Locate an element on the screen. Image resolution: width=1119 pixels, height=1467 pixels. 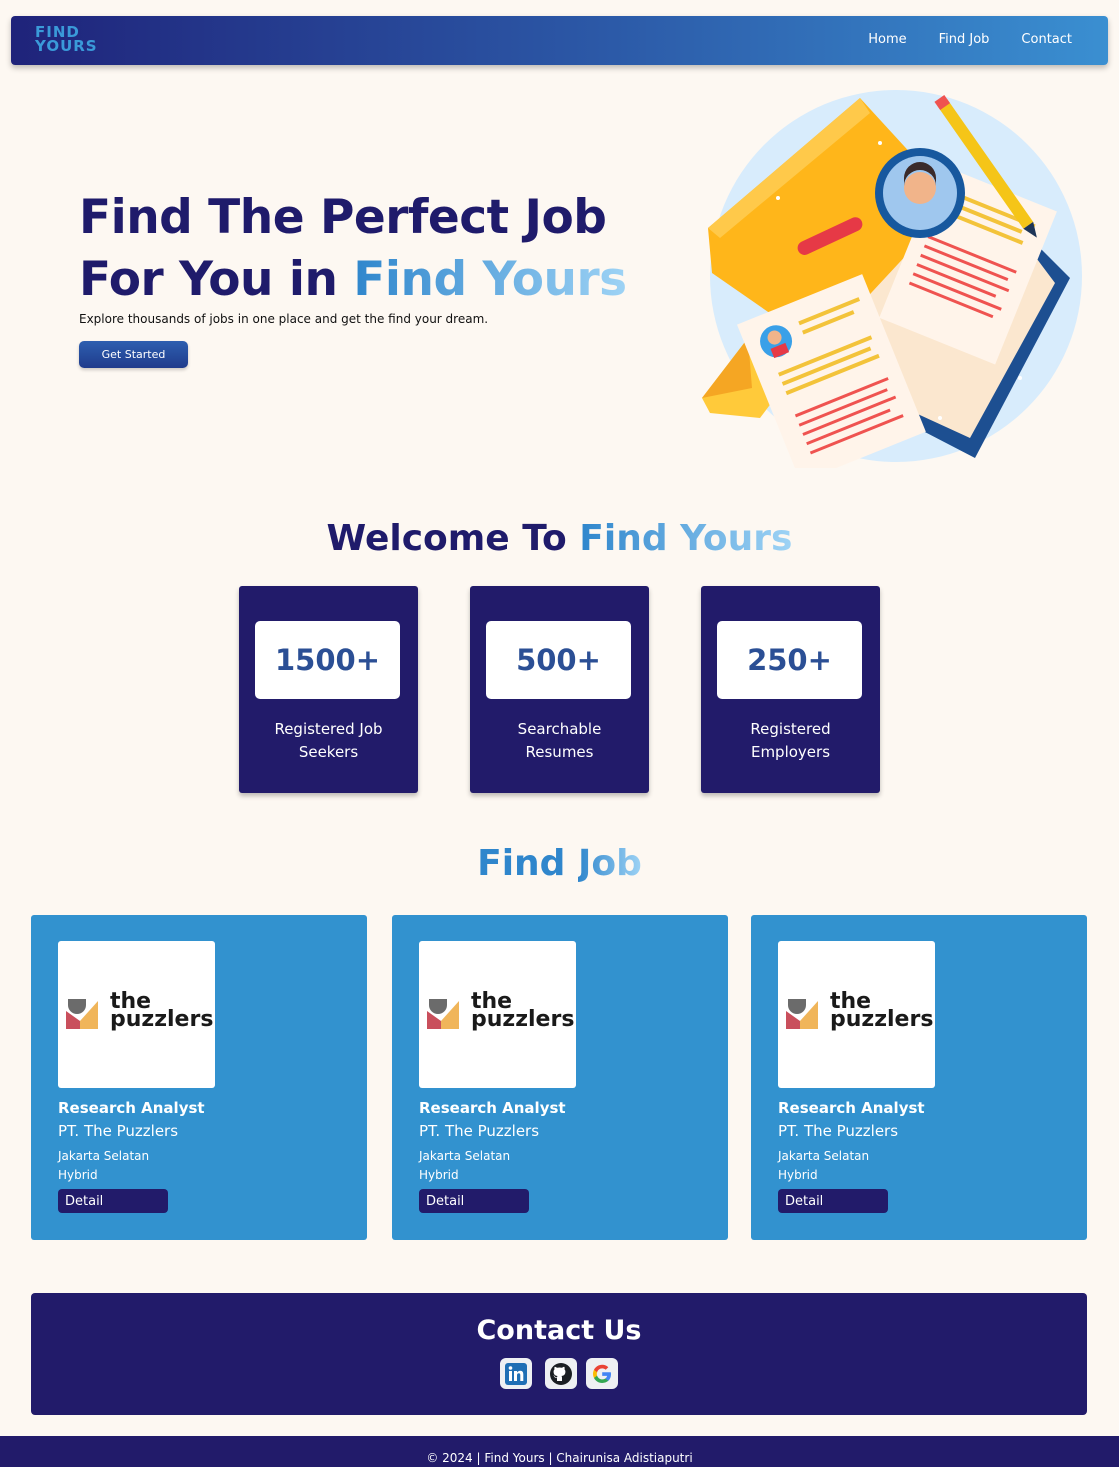
hero-title-line2: For You in Find Yours is located at coordinates (379, 280).